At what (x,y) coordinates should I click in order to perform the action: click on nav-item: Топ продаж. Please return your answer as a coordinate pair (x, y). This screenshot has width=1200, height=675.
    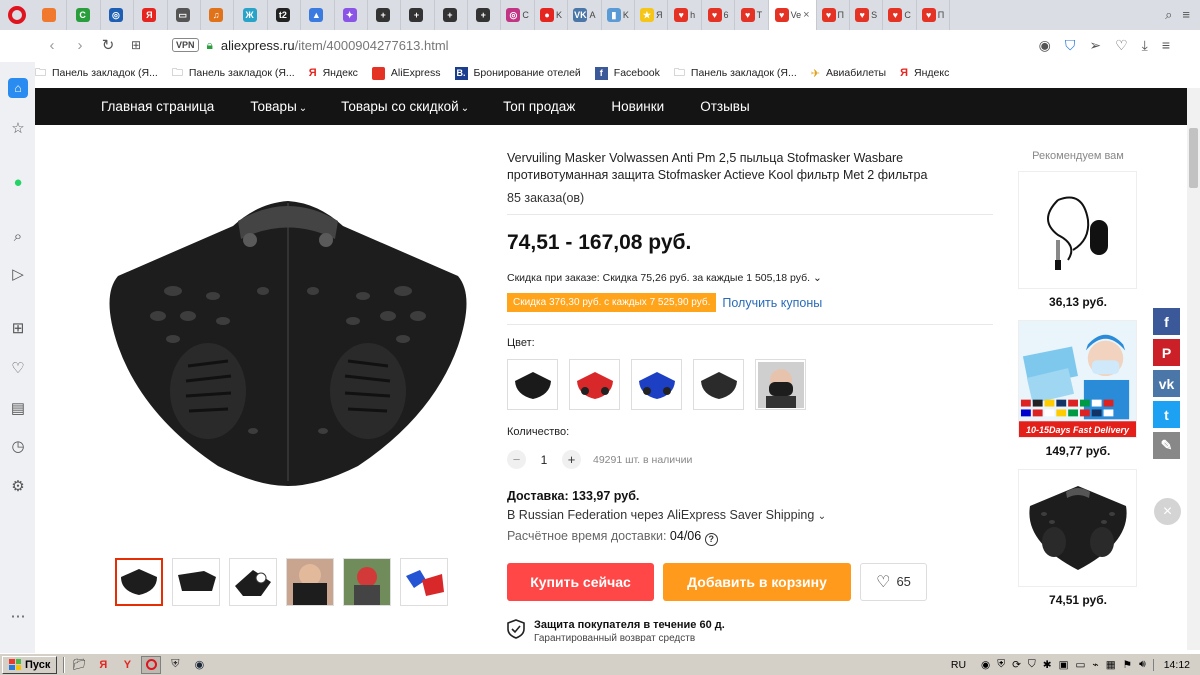
    Looking at the image, I should click on (557, 106).